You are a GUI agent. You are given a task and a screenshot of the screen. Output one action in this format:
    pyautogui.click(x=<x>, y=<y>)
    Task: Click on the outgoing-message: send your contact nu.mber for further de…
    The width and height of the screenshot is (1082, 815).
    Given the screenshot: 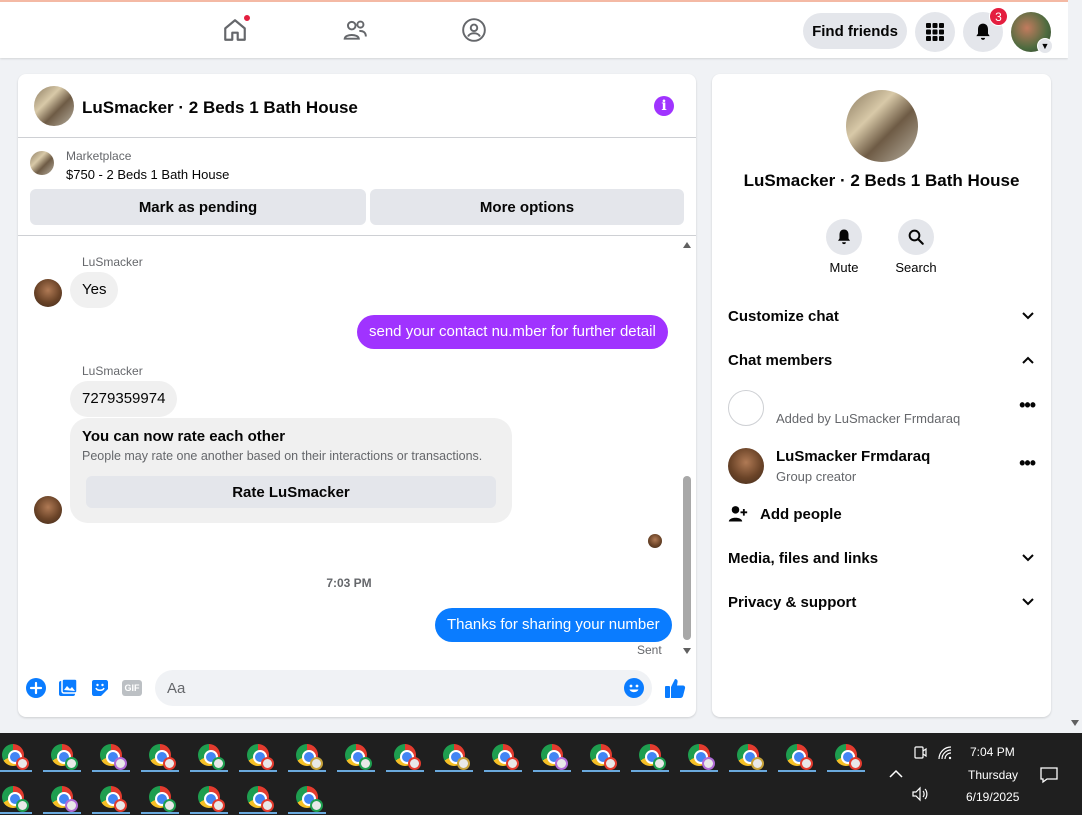 What is the action you would take?
    pyautogui.click(x=512, y=332)
    